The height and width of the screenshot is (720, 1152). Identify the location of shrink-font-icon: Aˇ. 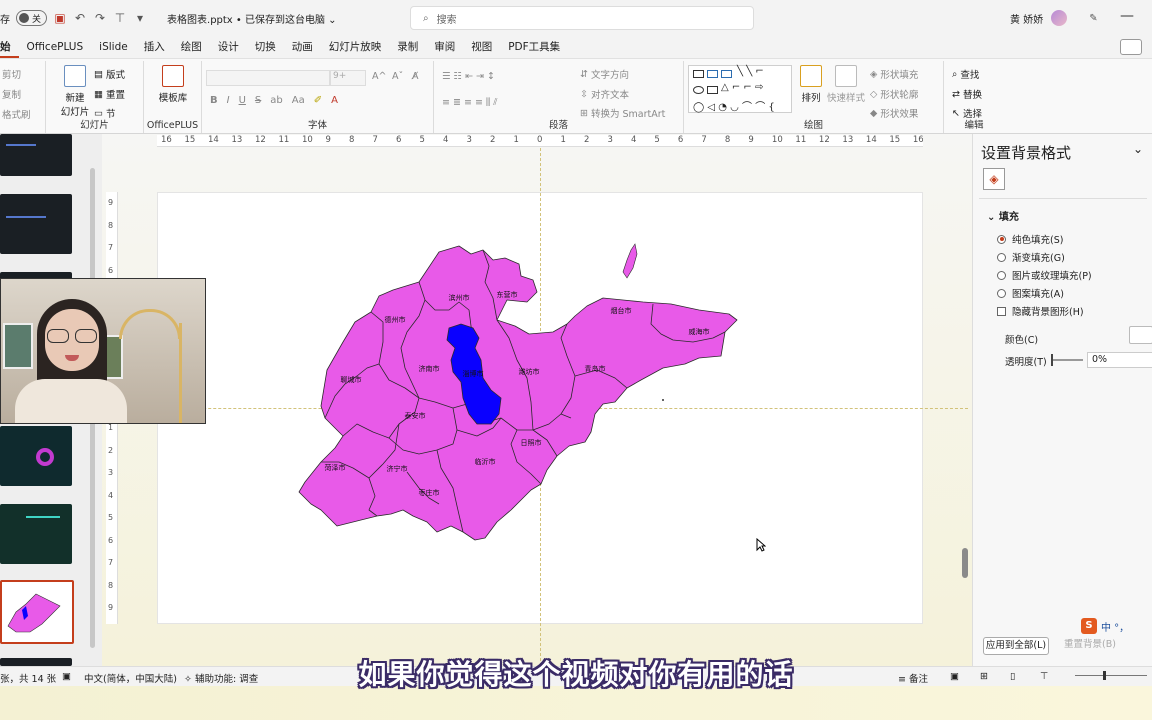
(397, 76).